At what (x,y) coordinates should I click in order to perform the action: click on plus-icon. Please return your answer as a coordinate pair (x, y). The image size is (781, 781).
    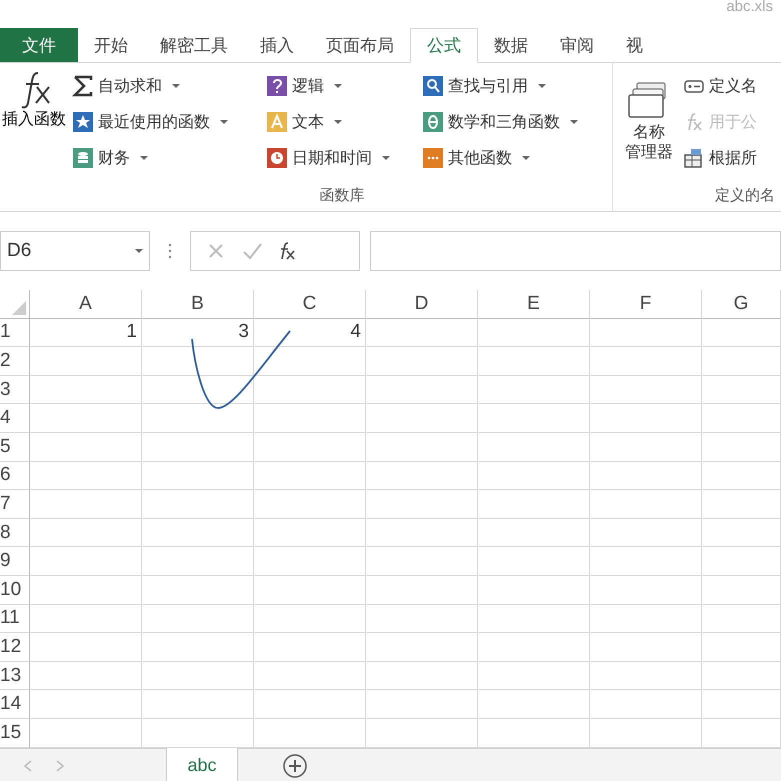
    Looking at the image, I should click on (295, 765).